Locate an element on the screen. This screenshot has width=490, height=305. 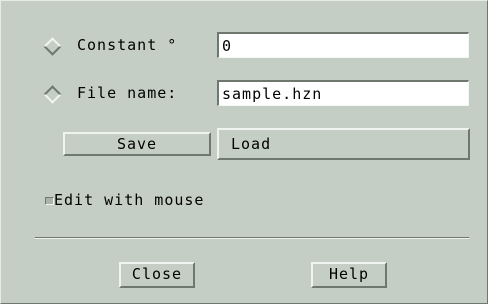
file-name-input is located at coordinates (343, 93).